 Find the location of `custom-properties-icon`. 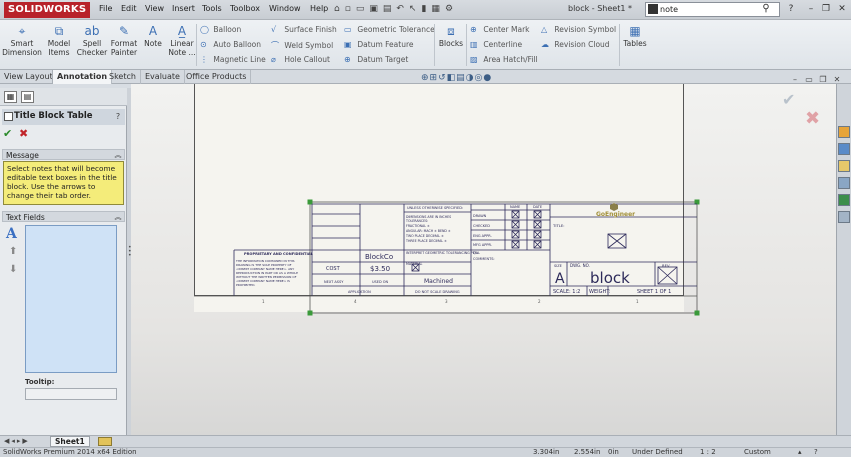

custom-properties-icon is located at coordinates (844, 217).